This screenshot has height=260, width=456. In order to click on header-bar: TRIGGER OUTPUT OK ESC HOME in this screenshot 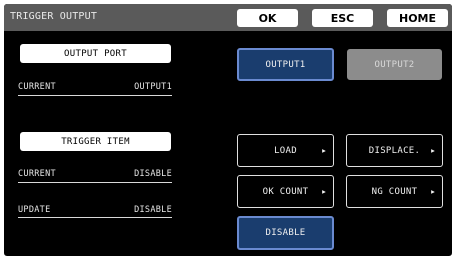, I will do `click(228, 17)`.